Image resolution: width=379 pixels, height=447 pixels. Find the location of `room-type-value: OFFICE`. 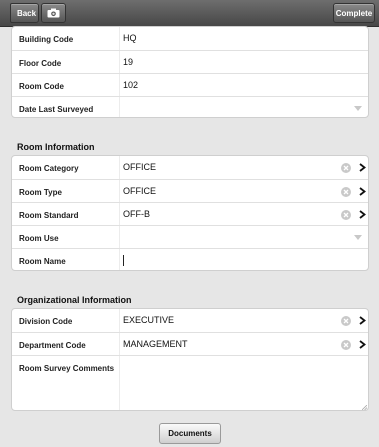

room-type-value: OFFICE is located at coordinates (139, 191).